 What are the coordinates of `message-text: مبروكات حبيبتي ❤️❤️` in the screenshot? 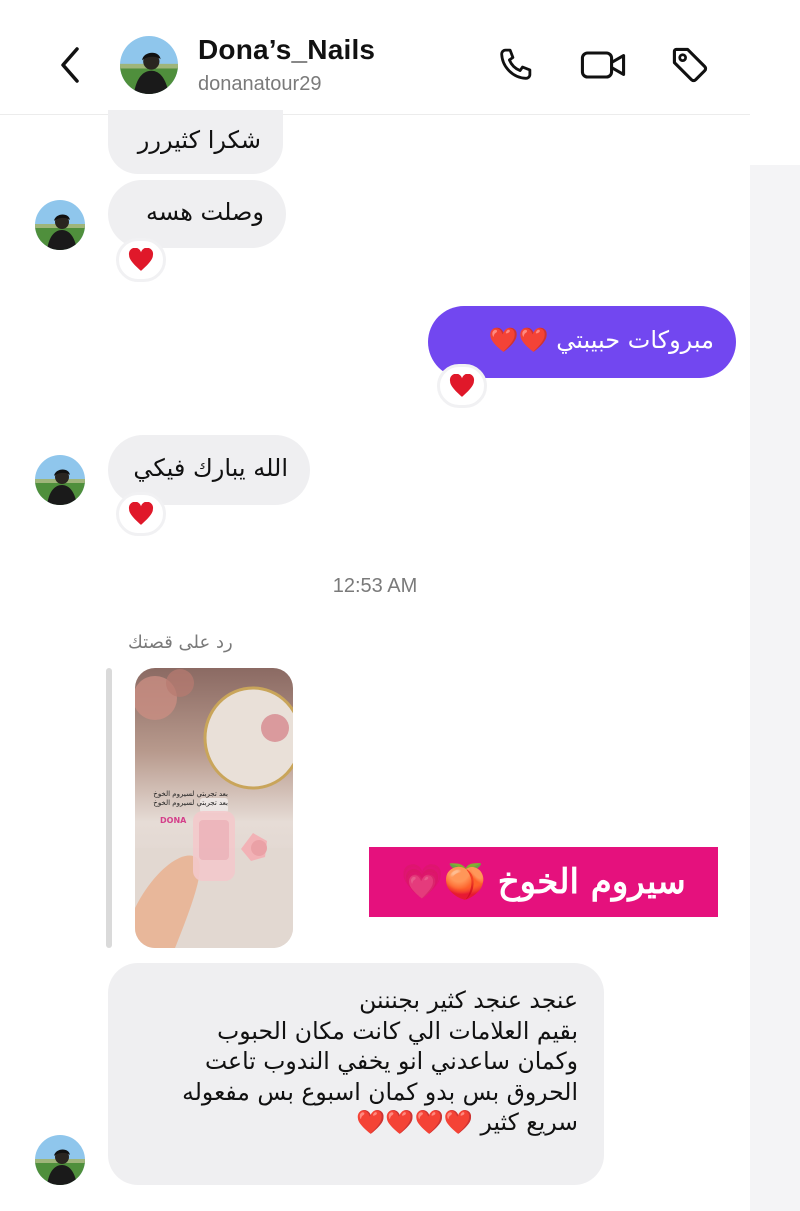 It's located at (601, 340).